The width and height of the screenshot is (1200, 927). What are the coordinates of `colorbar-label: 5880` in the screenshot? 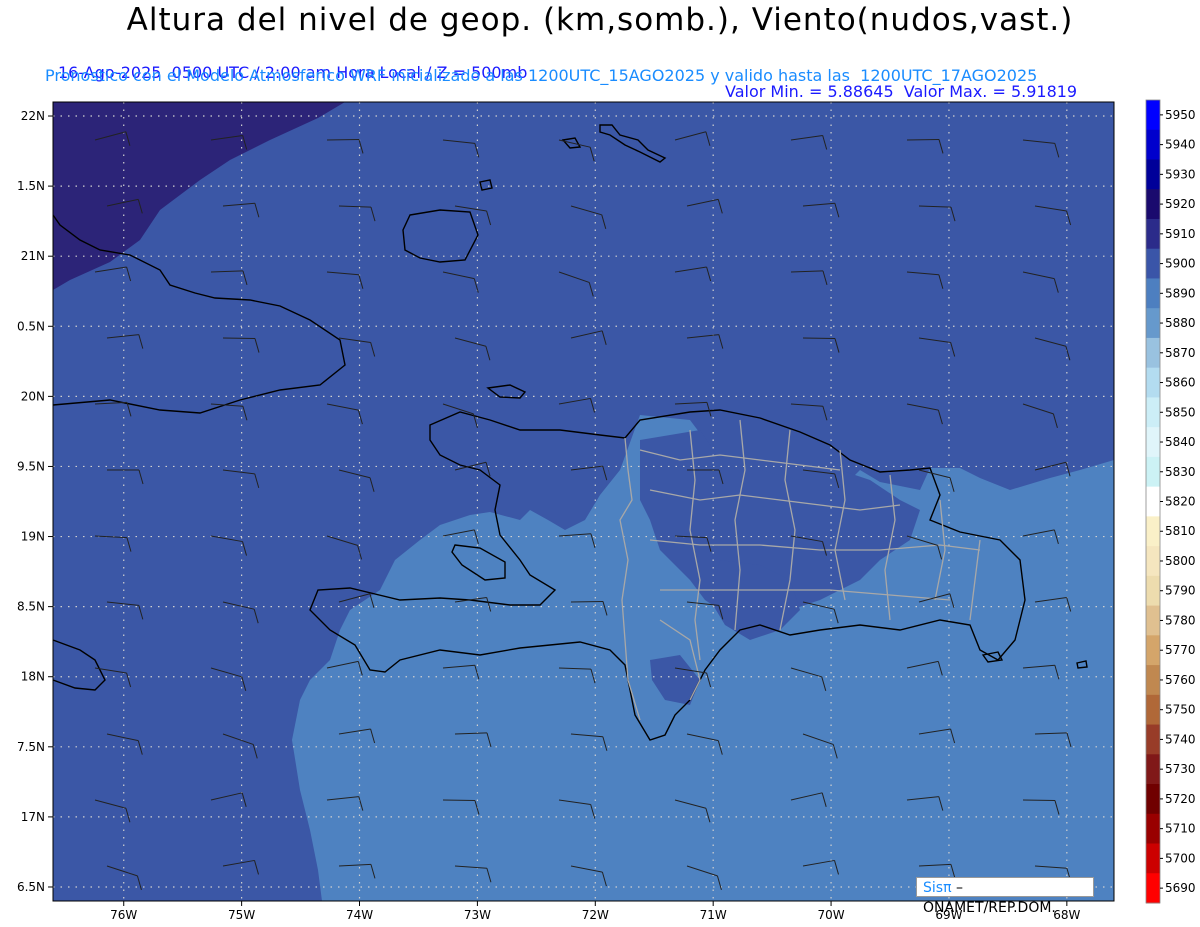 It's located at (1180, 323).